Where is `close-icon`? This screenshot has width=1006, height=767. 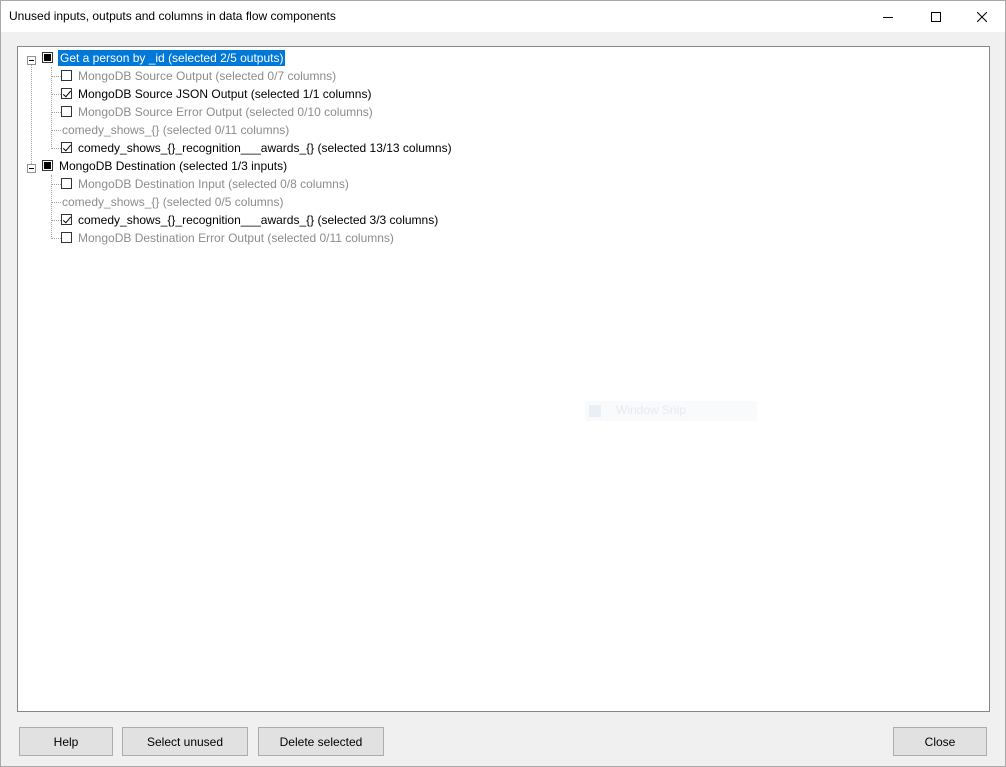
close-icon is located at coordinates (982, 16).